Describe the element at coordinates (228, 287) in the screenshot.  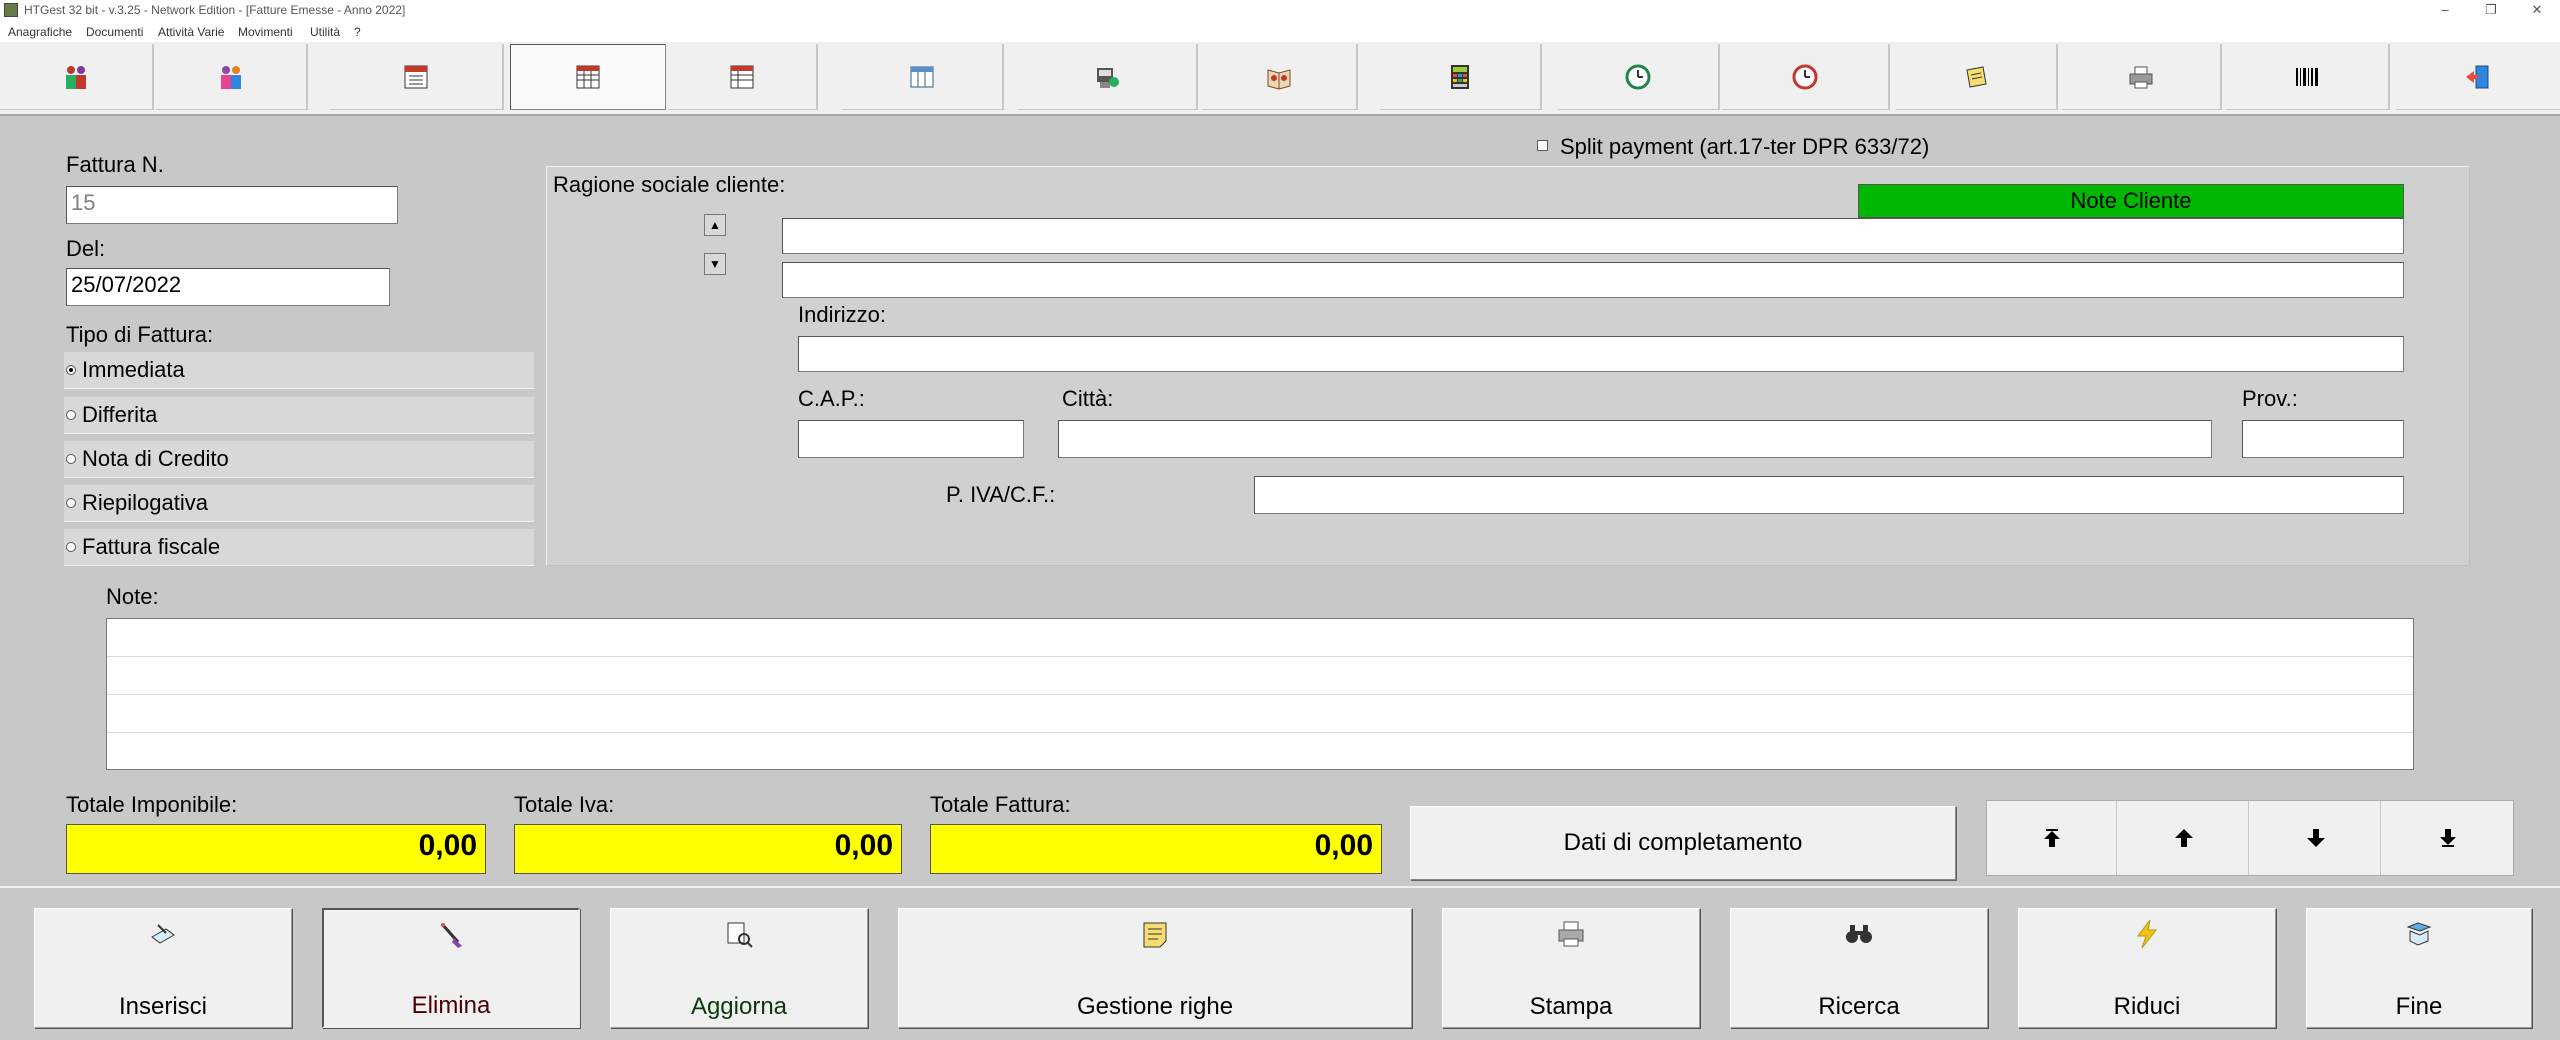
I see `date-field: 25/07/2022` at that location.